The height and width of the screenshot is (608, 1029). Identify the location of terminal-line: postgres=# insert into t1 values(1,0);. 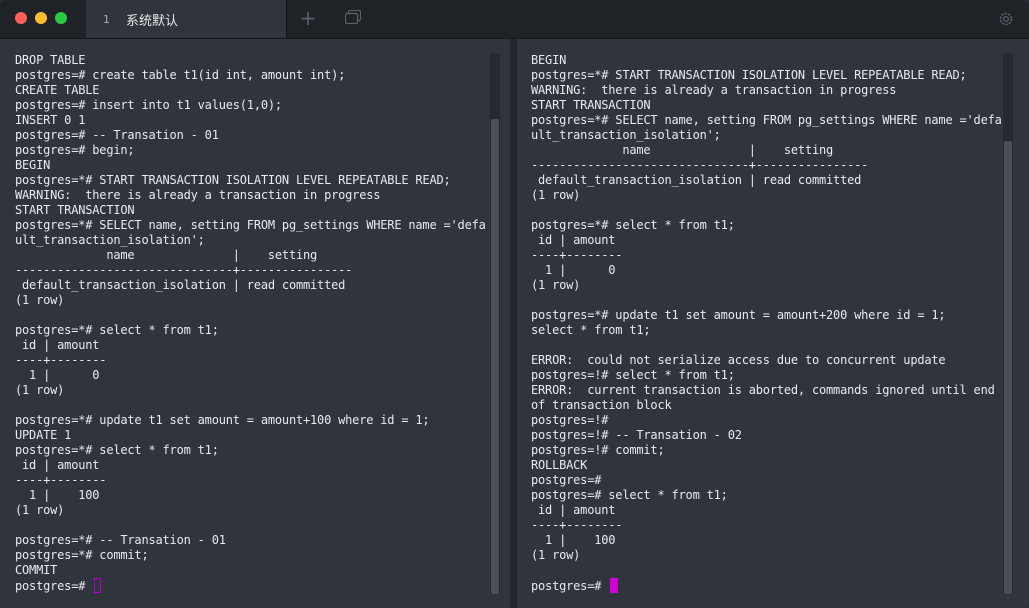
(148, 105).